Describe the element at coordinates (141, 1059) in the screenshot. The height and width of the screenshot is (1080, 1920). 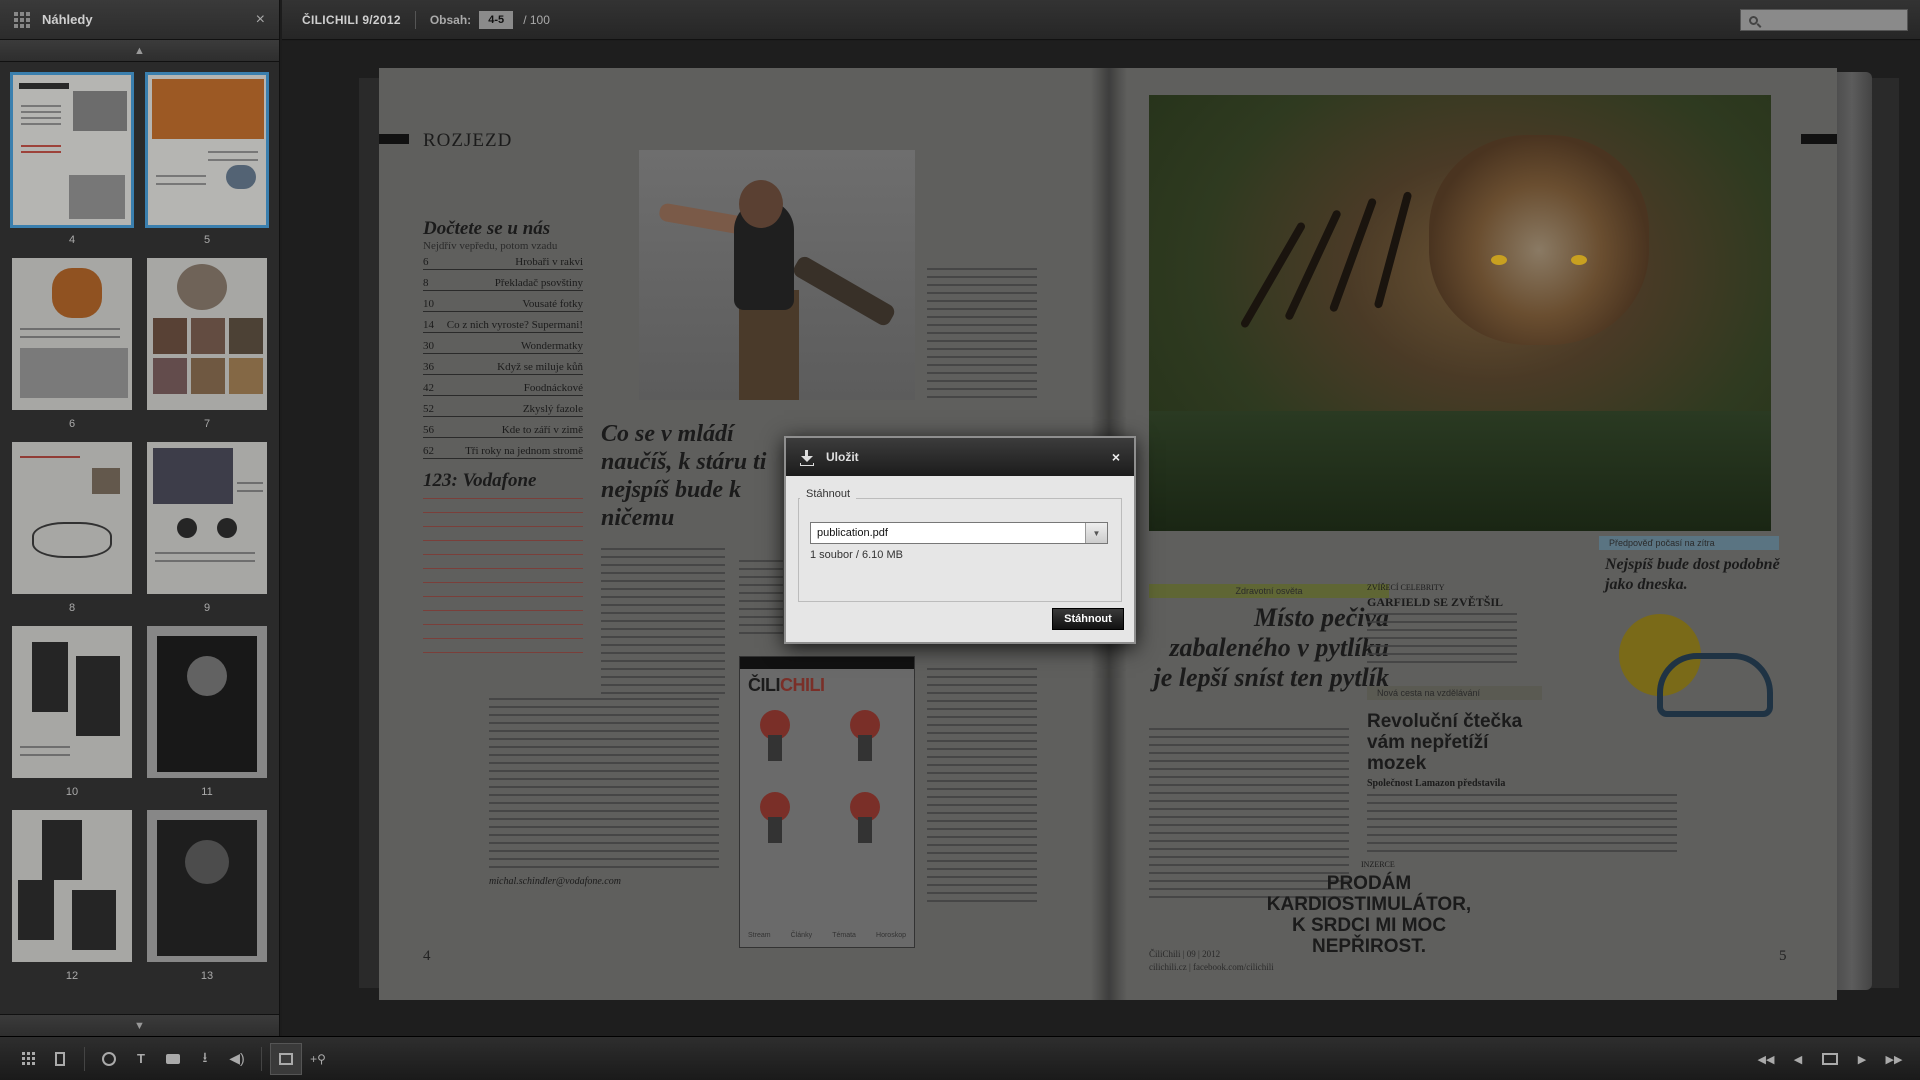
I see `text-icon: T` at that location.